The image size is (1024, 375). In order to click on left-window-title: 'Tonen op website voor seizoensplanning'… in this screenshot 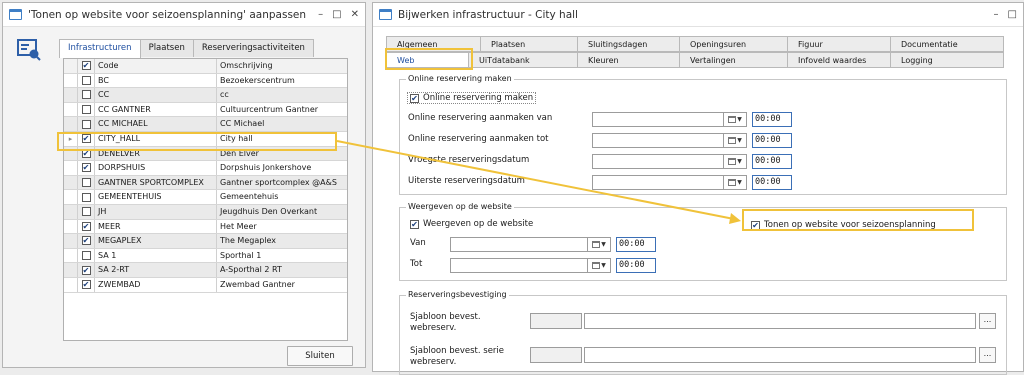, I will do `click(167, 14)`.